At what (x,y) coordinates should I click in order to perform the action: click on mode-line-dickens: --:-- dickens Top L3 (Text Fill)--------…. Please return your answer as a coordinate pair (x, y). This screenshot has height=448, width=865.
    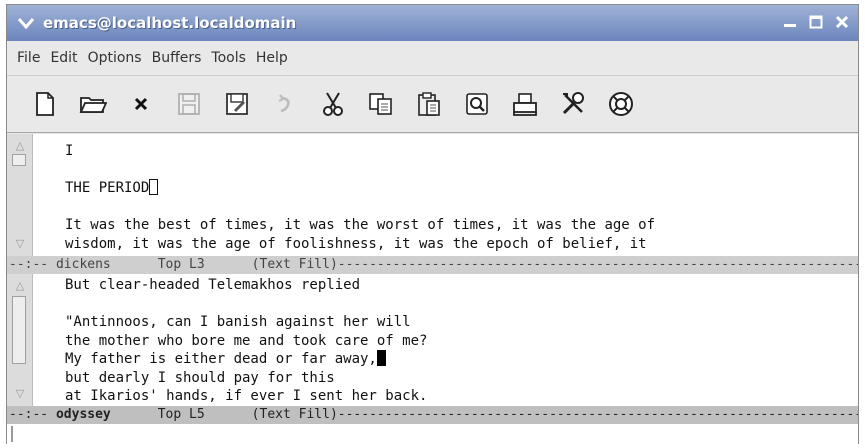
    Looking at the image, I should click on (432, 265).